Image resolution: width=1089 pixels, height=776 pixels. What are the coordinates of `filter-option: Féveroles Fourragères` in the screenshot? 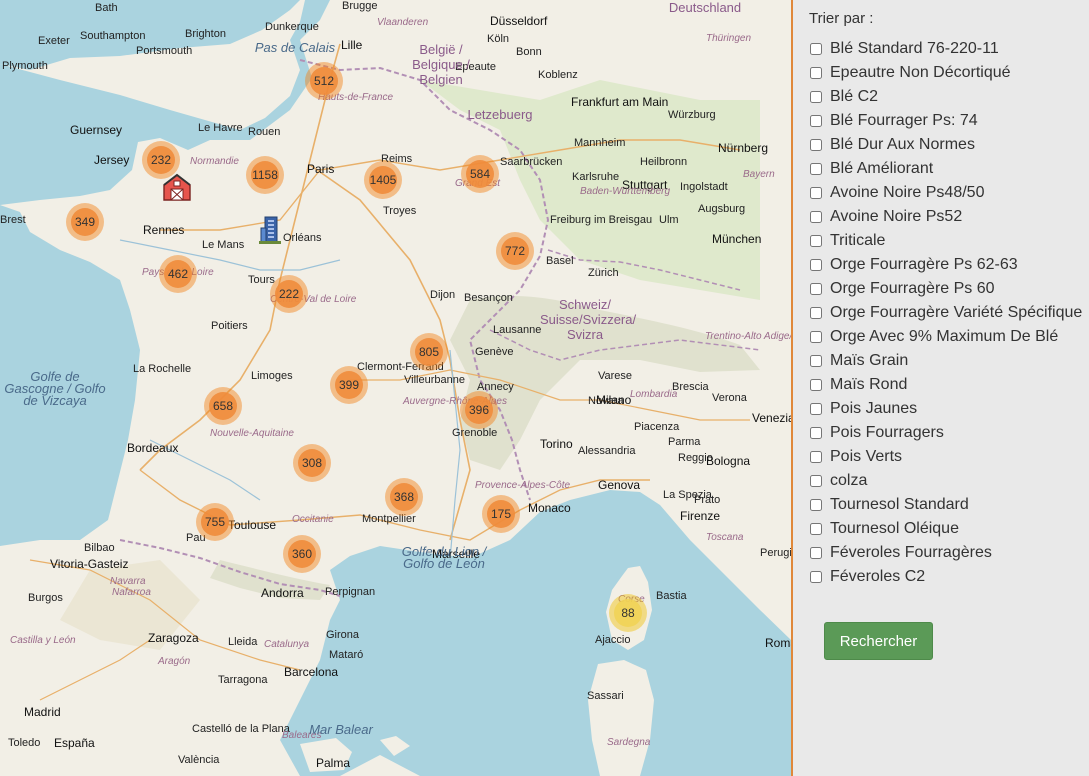 It's located at (945, 553).